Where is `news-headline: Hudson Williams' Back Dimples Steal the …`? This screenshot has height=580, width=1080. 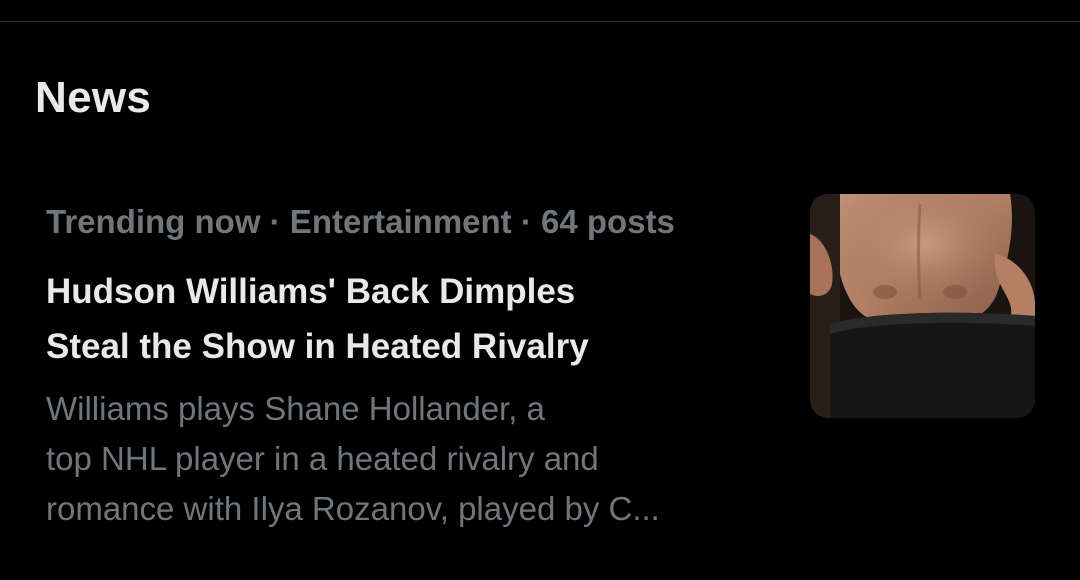
news-headline: Hudson Williams' Back Dimples Steal the … is located at coordinates (396, 319).